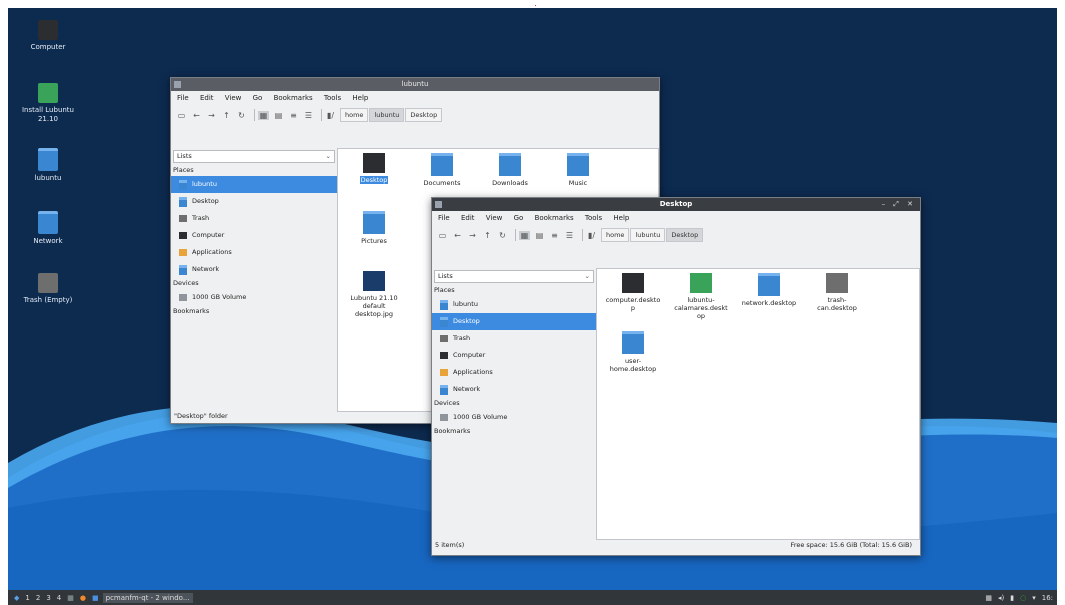 The image size is (1065, 605). I want to click on workspace-2: 2, so click(38, 598).